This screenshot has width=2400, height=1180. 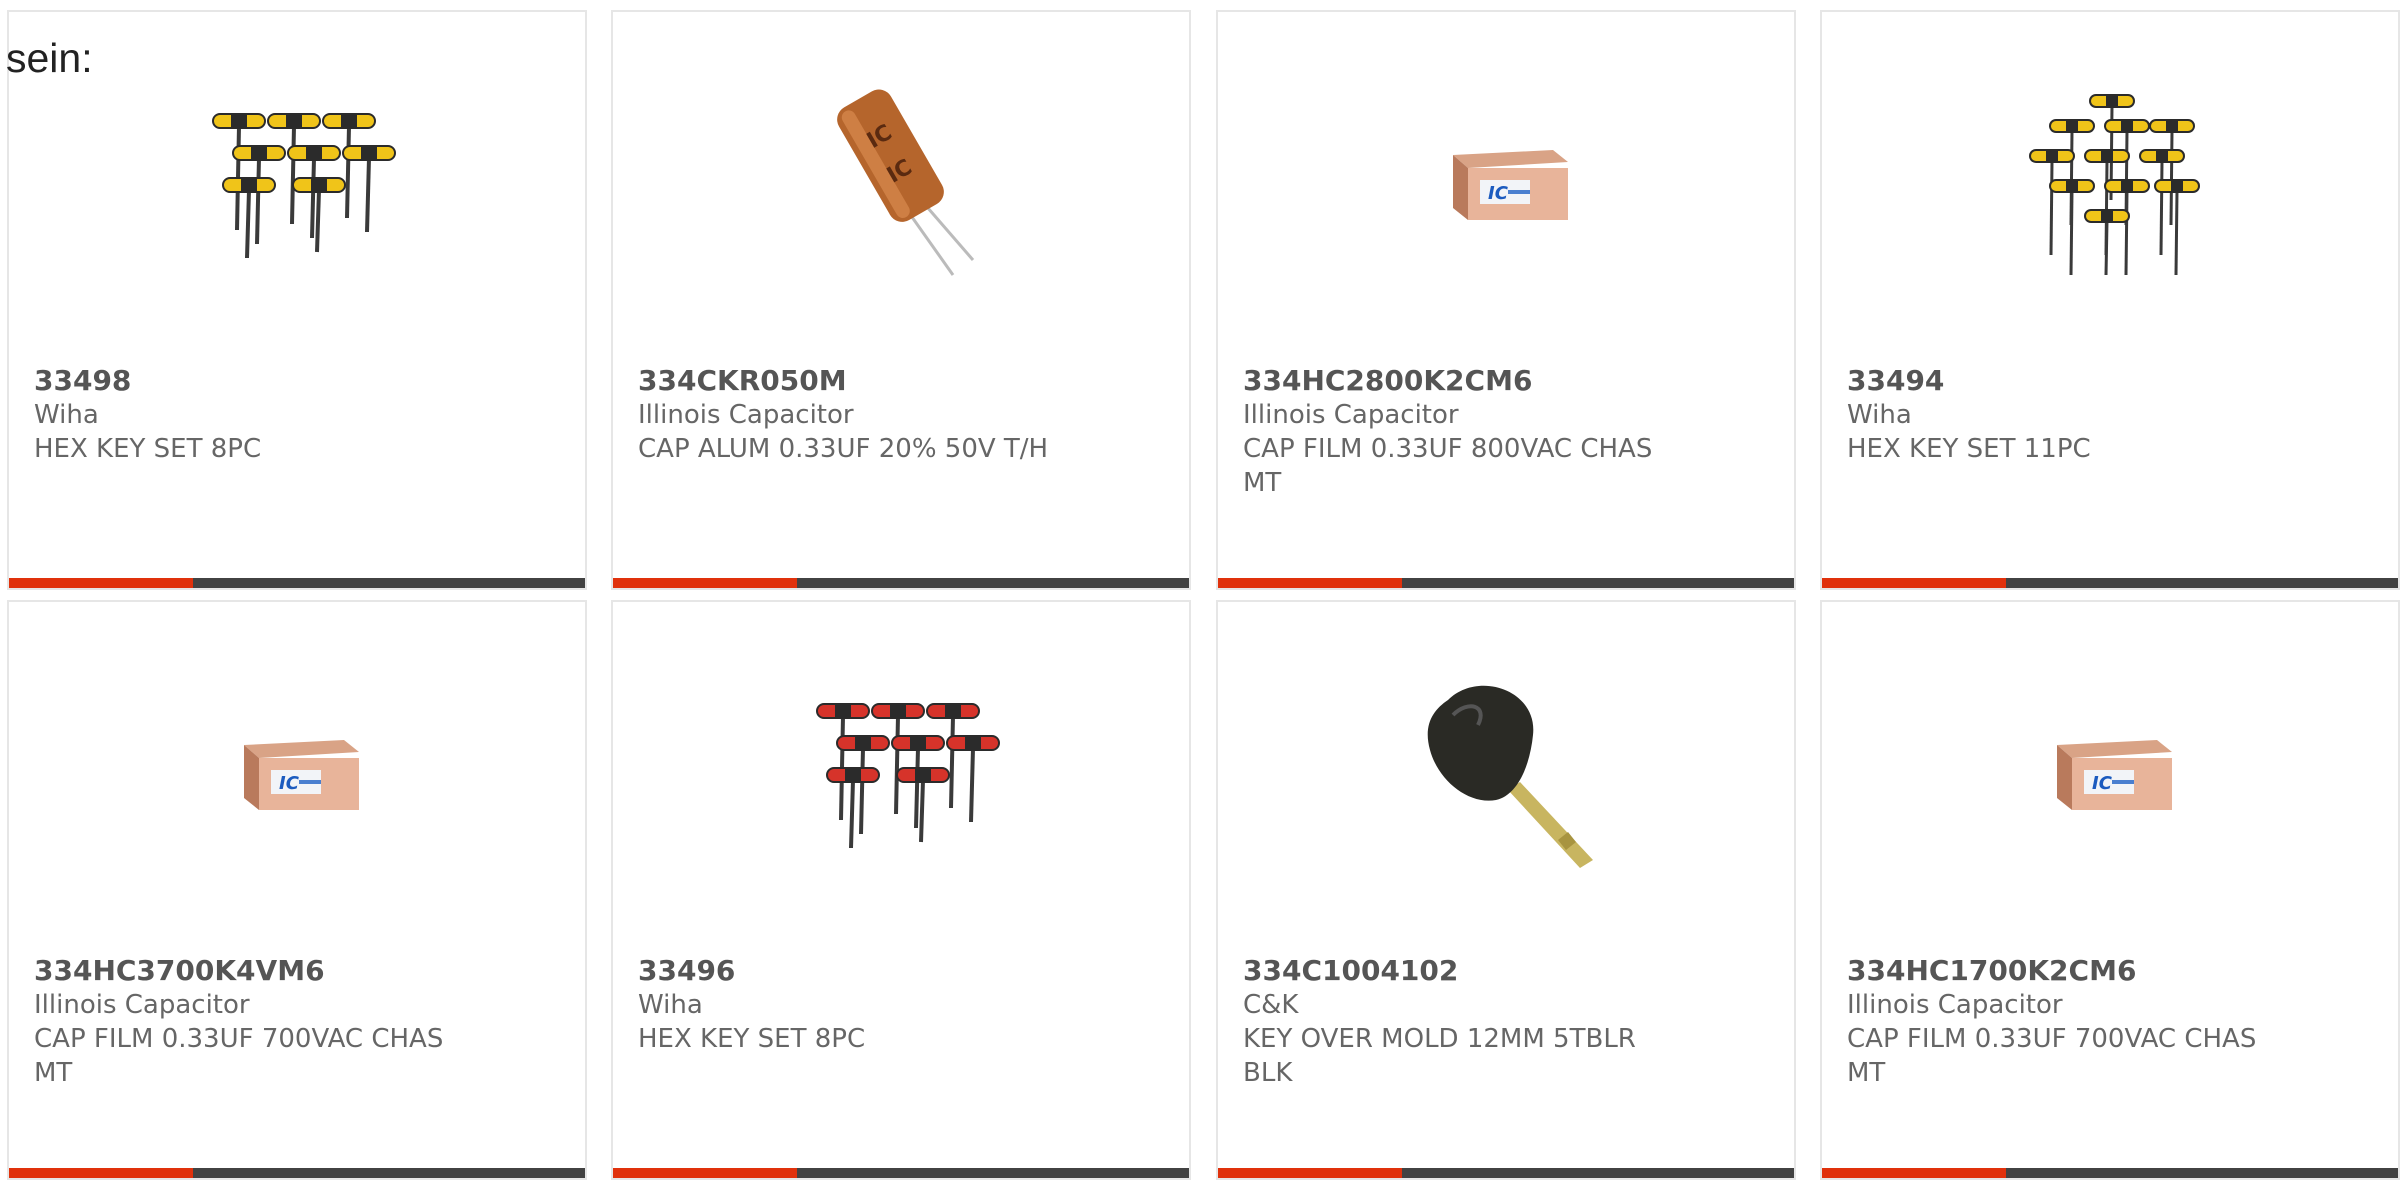 What do you see at coordinates (49, 58) in the screenshot?
I see `section-heading: sein:` at bounding box center [49, 58].